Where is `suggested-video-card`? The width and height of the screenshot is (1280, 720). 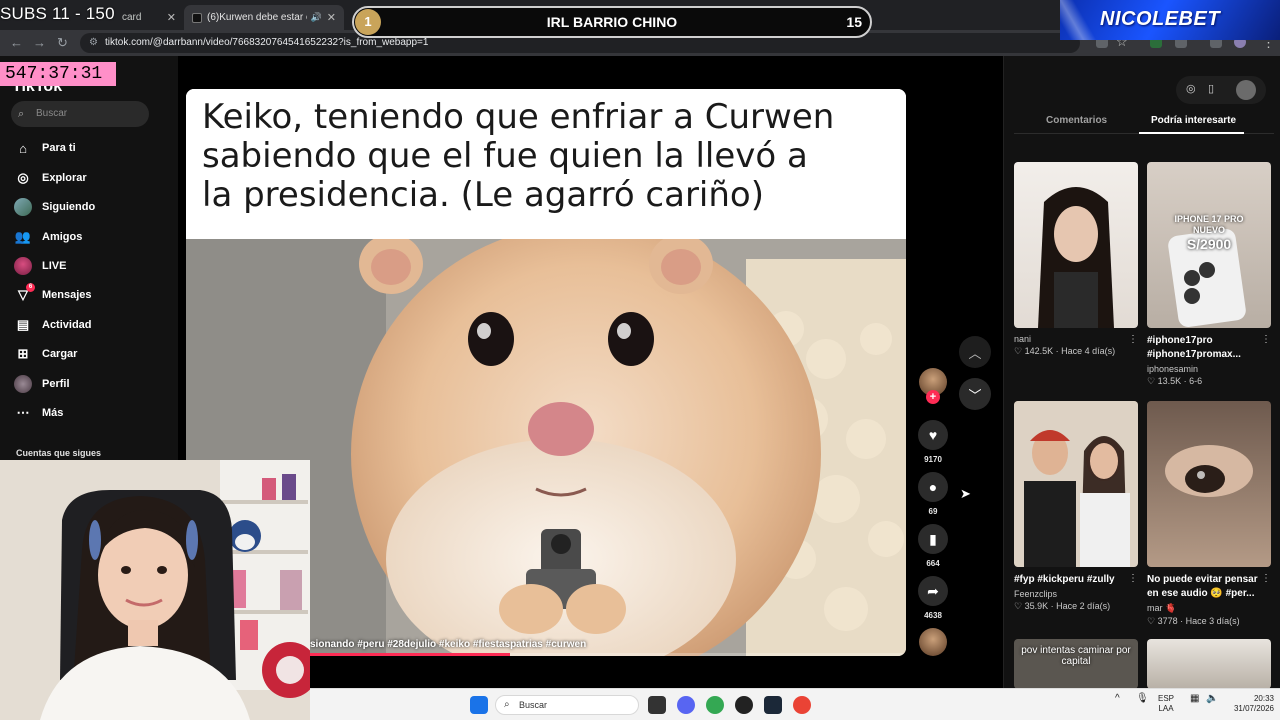 suggested-video-card is located at coordinates (1209, 664).